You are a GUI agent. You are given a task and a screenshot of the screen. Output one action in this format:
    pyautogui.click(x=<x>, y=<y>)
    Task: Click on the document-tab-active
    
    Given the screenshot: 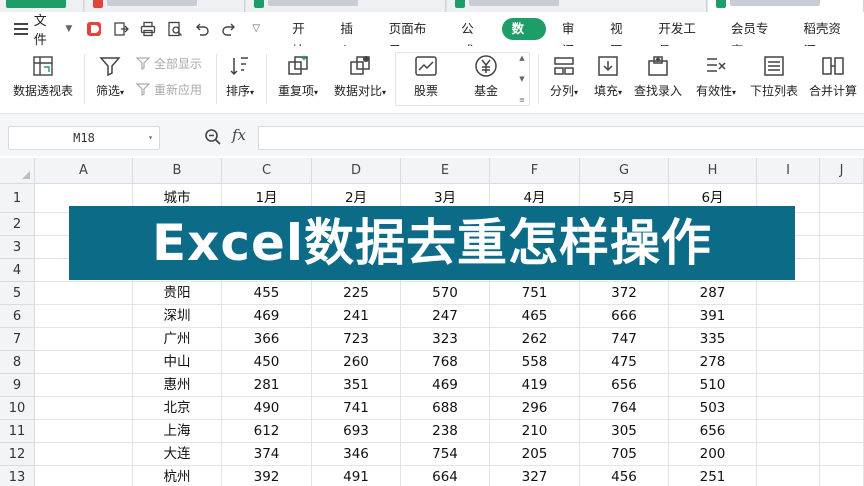 What is the action you would take?
    pyautogui.click(x=786, y=6)
    